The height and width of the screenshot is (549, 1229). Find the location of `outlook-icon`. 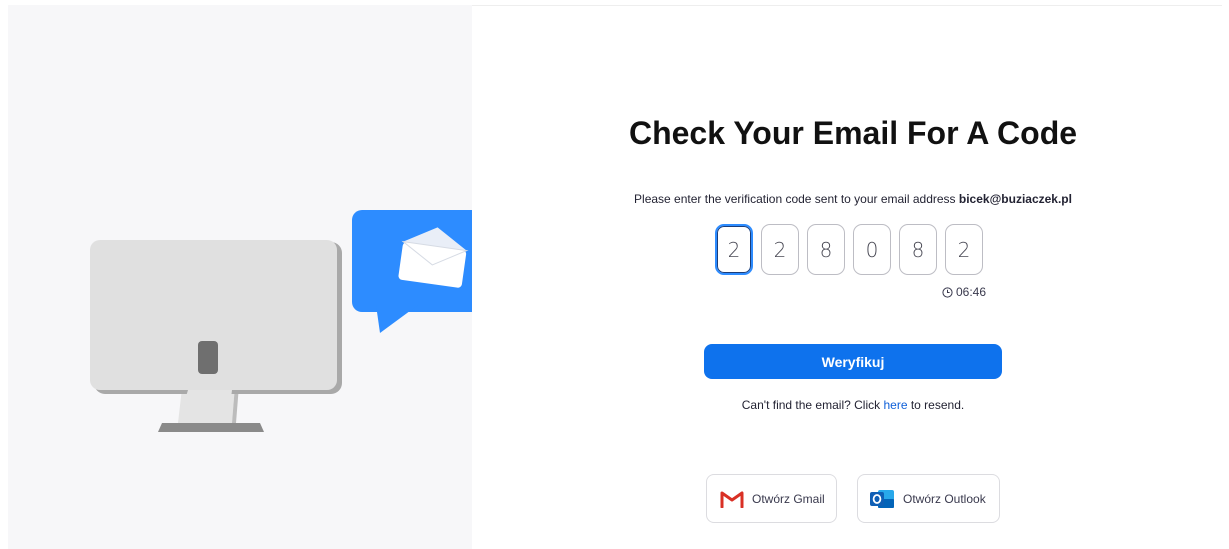

outlook-icon is located at coordinates (882, 498).